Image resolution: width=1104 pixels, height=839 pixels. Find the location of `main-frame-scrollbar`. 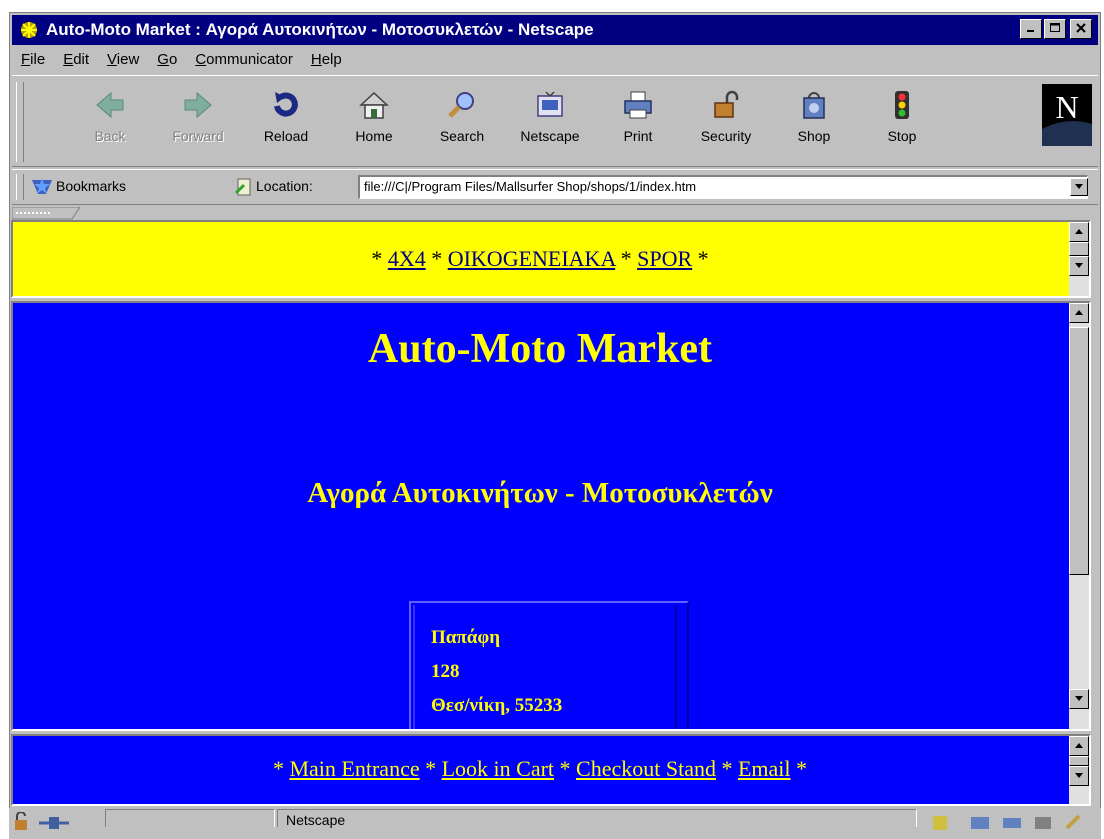

main-frame-scrollbar is located at coordinates (1079, 516).